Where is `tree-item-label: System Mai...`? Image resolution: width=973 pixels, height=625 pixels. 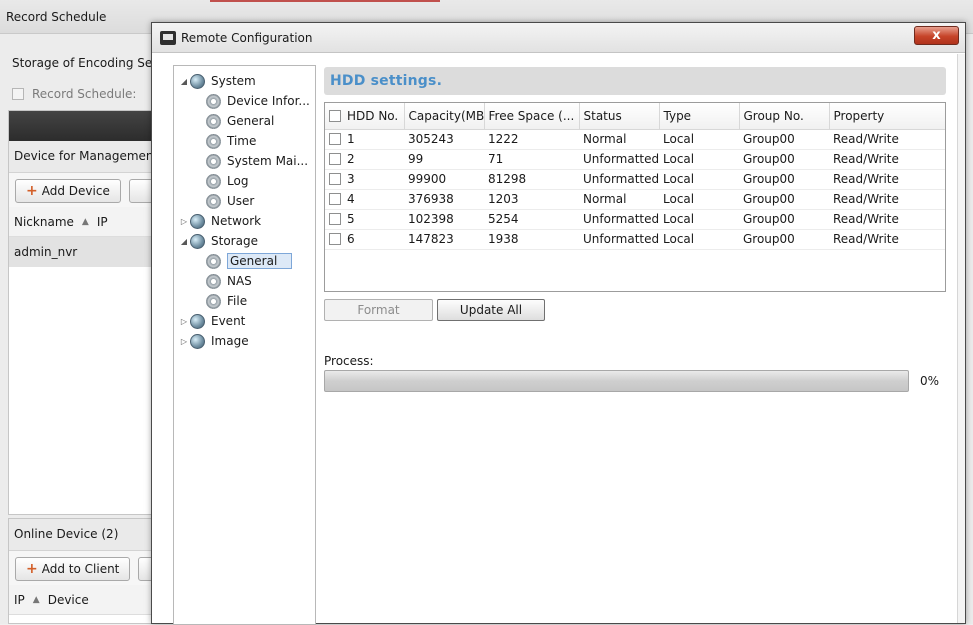 tree-item-label: System Mai... is located at coordinates (268, 161).